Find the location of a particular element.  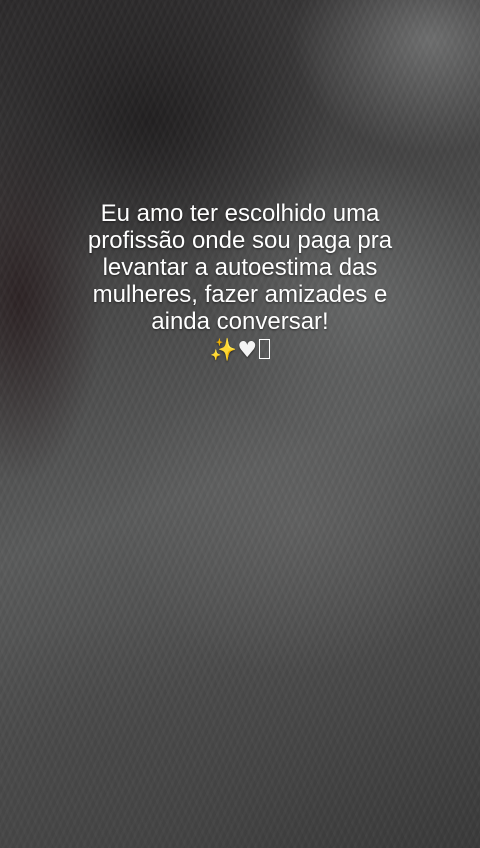

caption-line-3: levantar a autoestima das is located at coordinates (240, 267).